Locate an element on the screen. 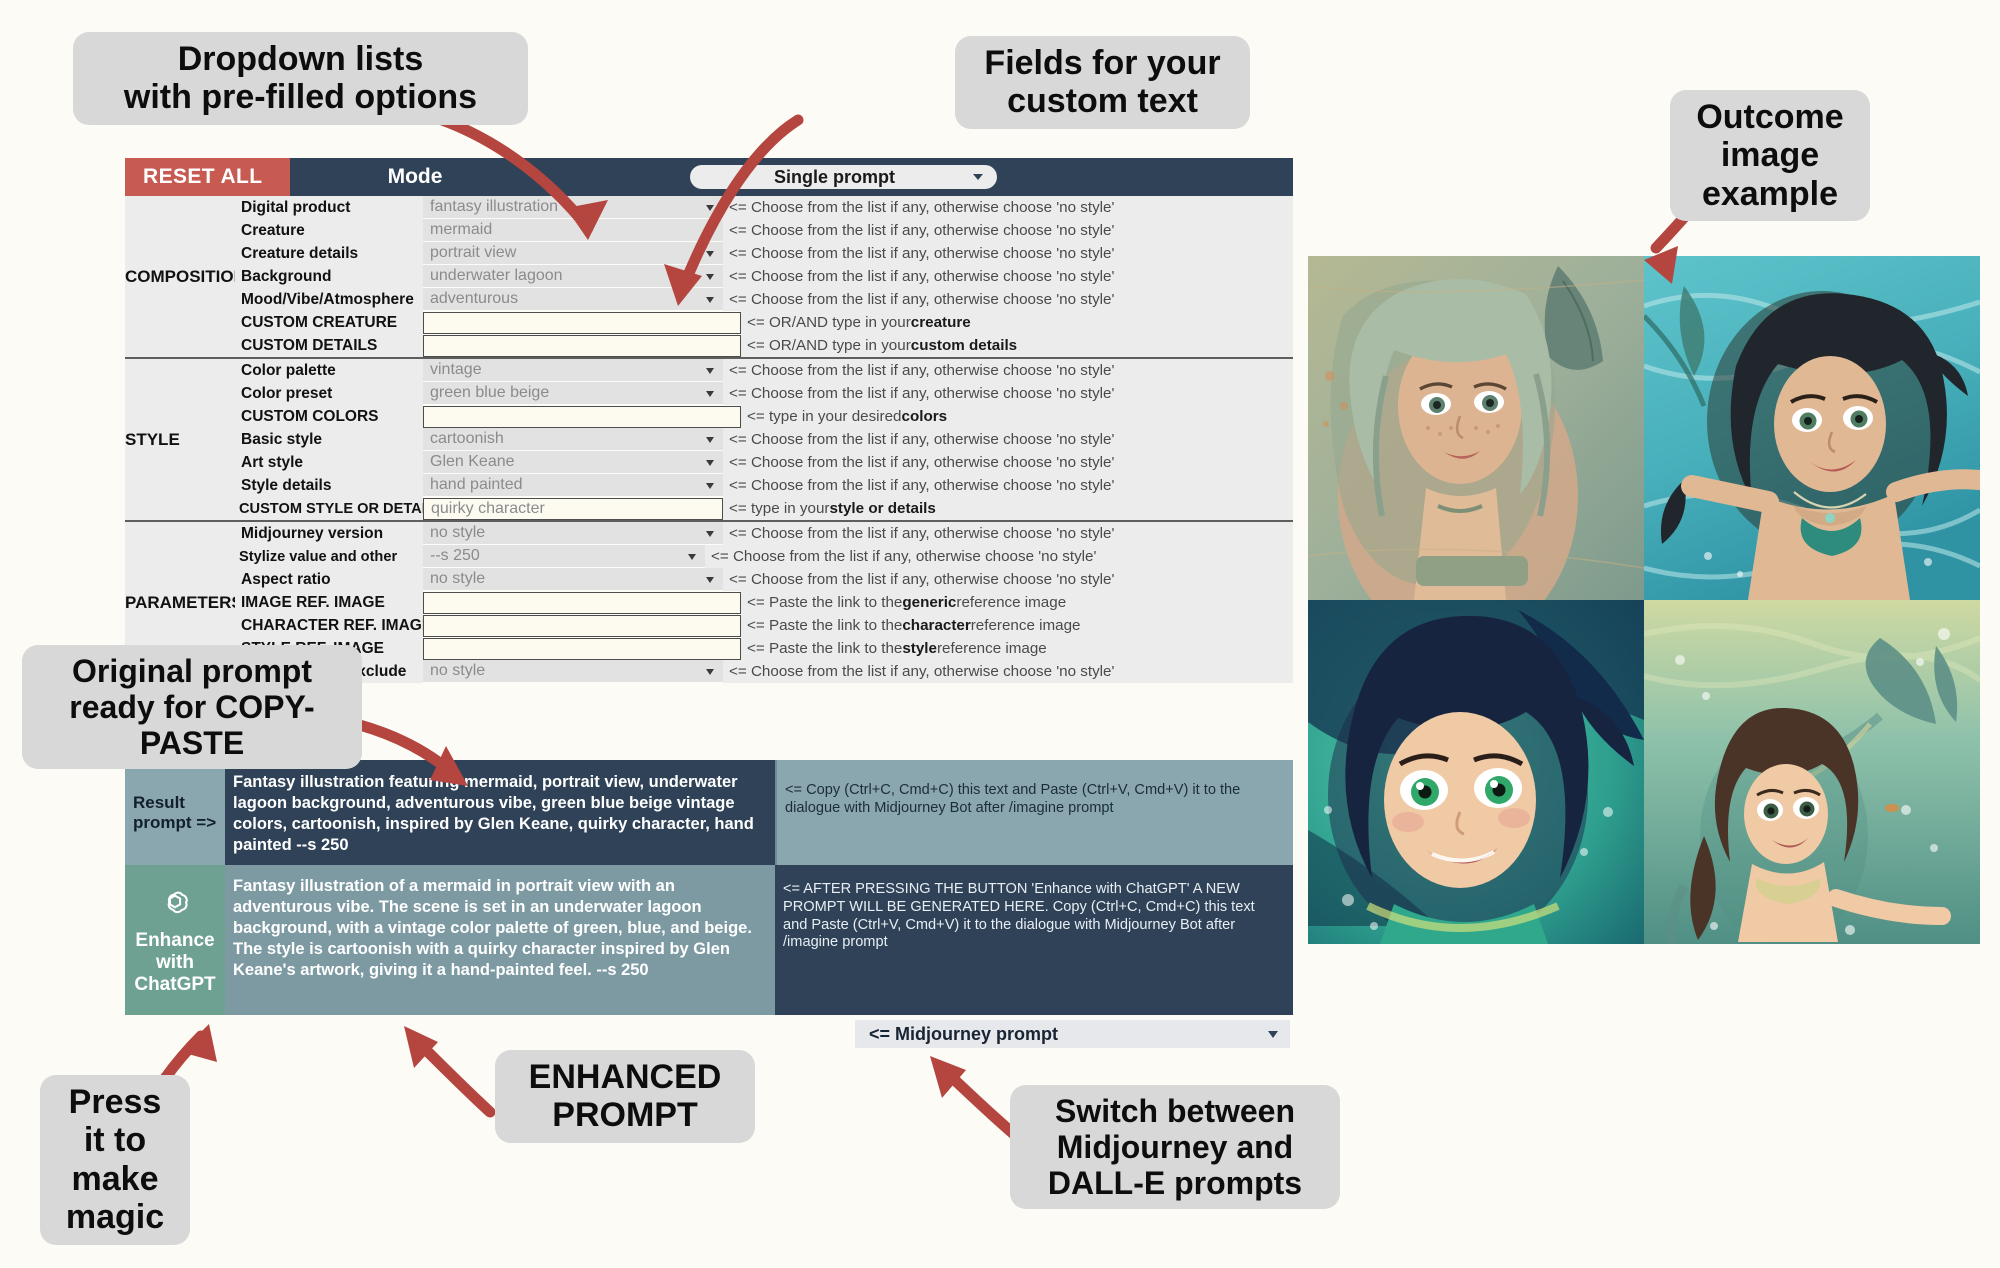 The image size is (2000, 1268). field-label: Stylize value and other is located at coordinates (329, 556).